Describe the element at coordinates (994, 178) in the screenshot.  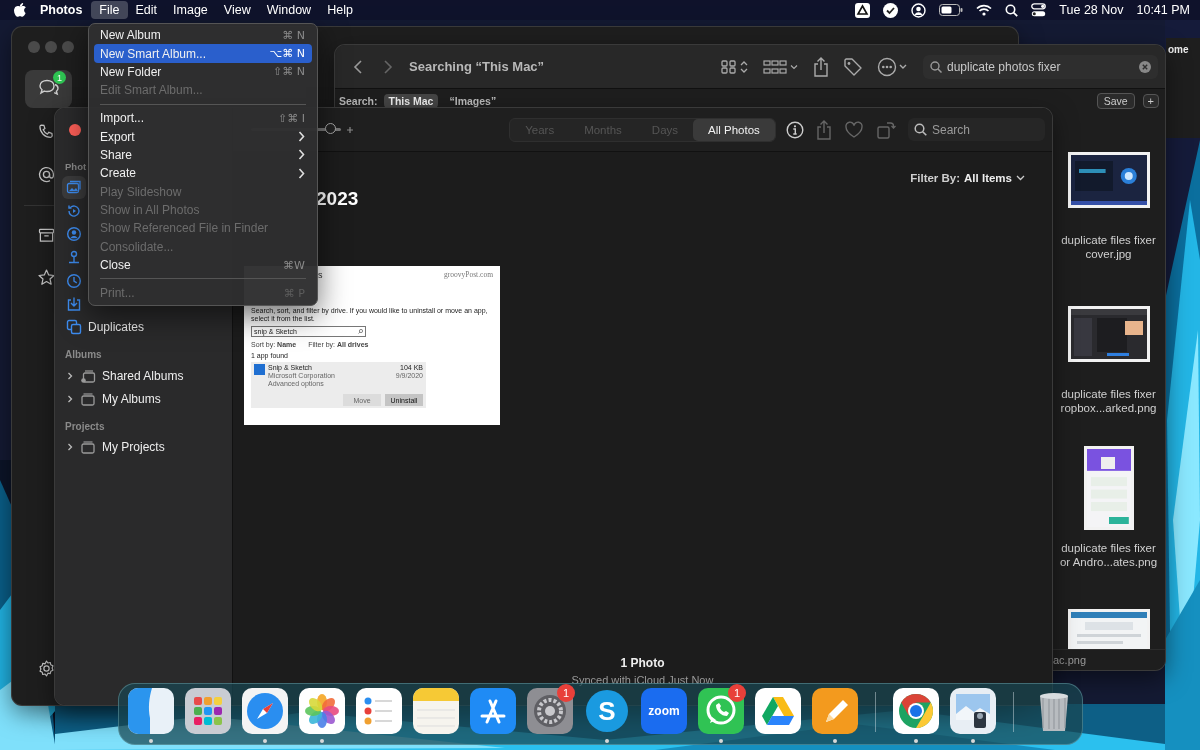
I see `filter-dropdown: All Items` at that location.